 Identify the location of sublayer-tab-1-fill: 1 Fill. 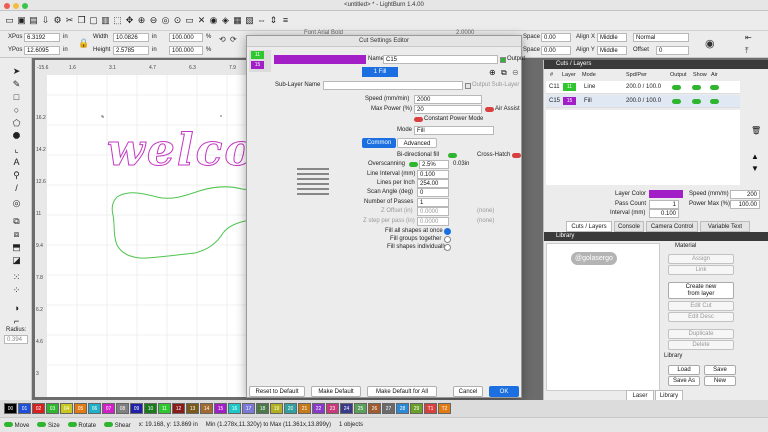
(380, 72).